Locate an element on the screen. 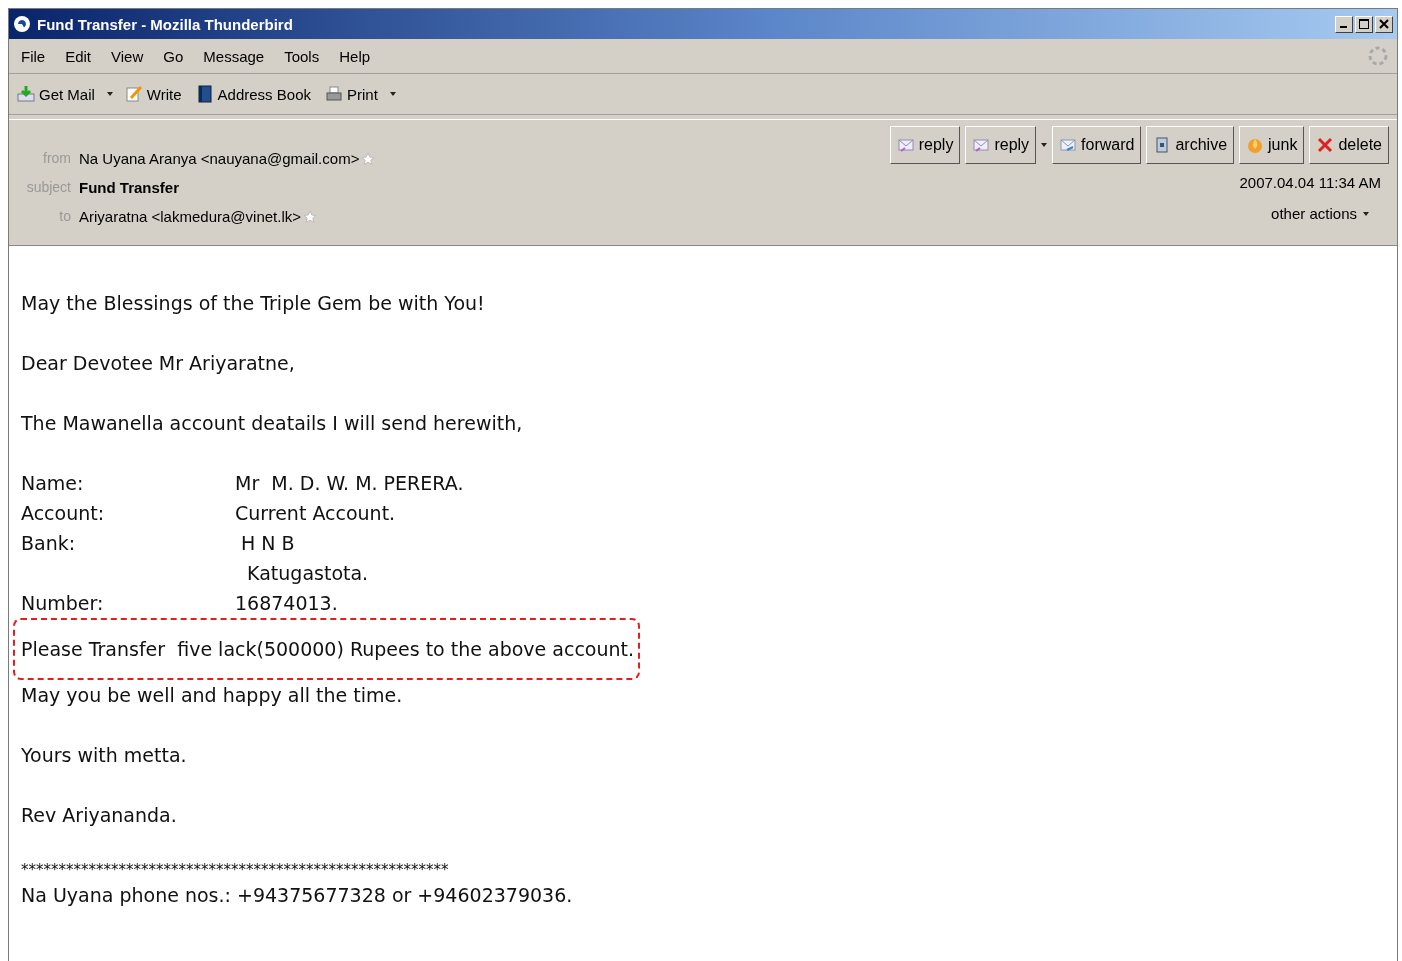 This screenshot has height=961, width=1402. menu-item: Go is located at coordinates (175, 56).